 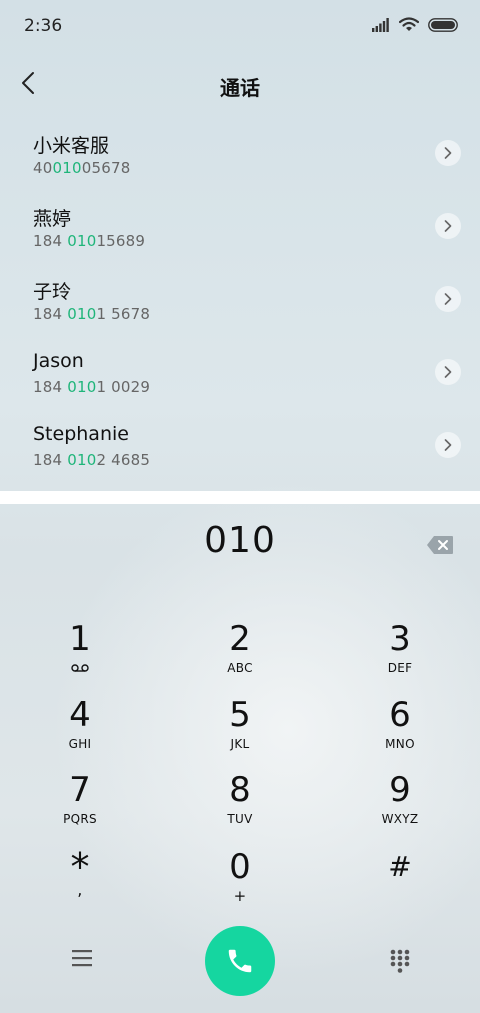 What do you see at coordinates (240, 497) in the screenshot?
I see `panel-divider` at bounding box center [240, 497].